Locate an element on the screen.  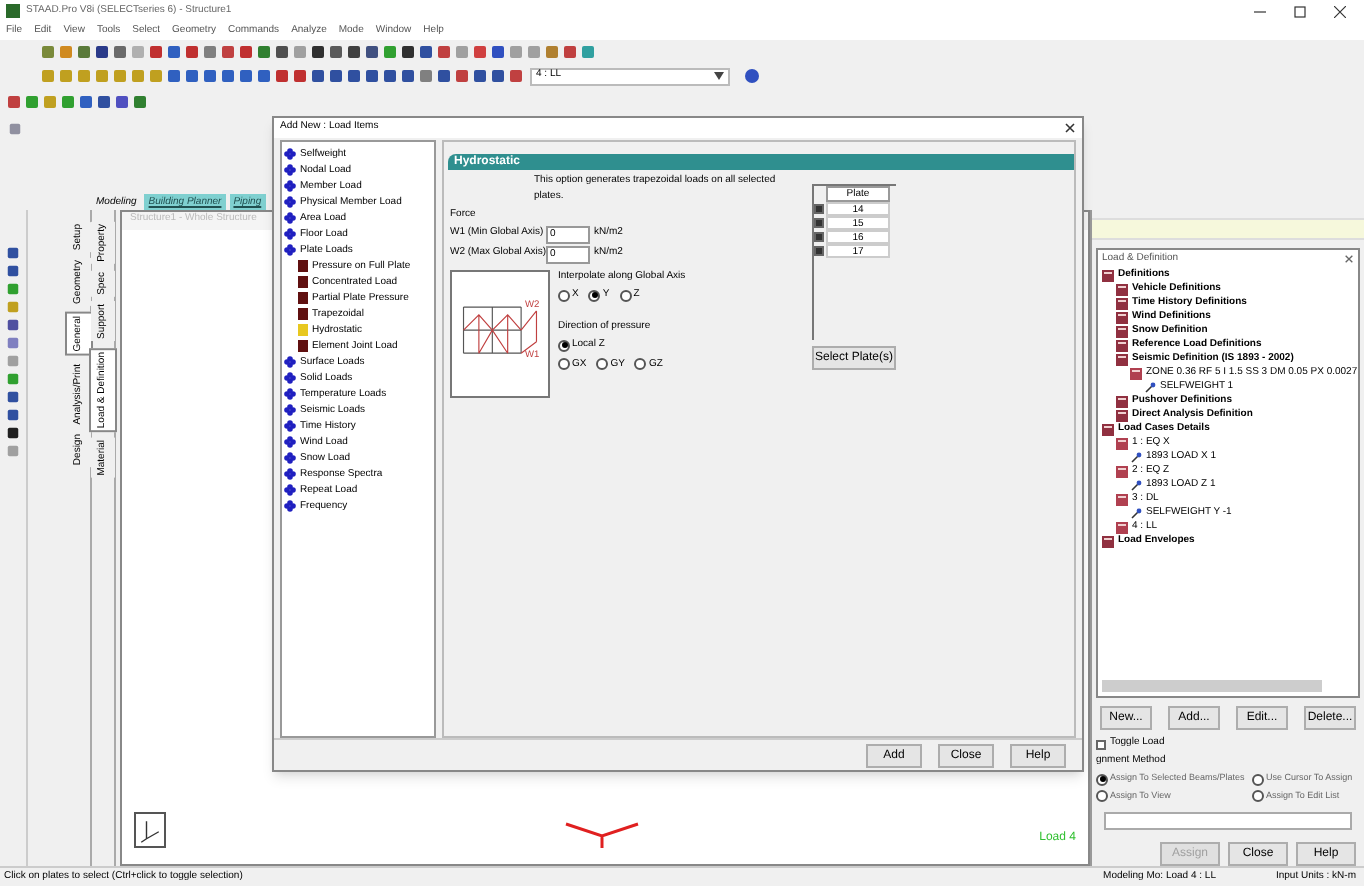
app-icon is located at coordinates (13, 11).